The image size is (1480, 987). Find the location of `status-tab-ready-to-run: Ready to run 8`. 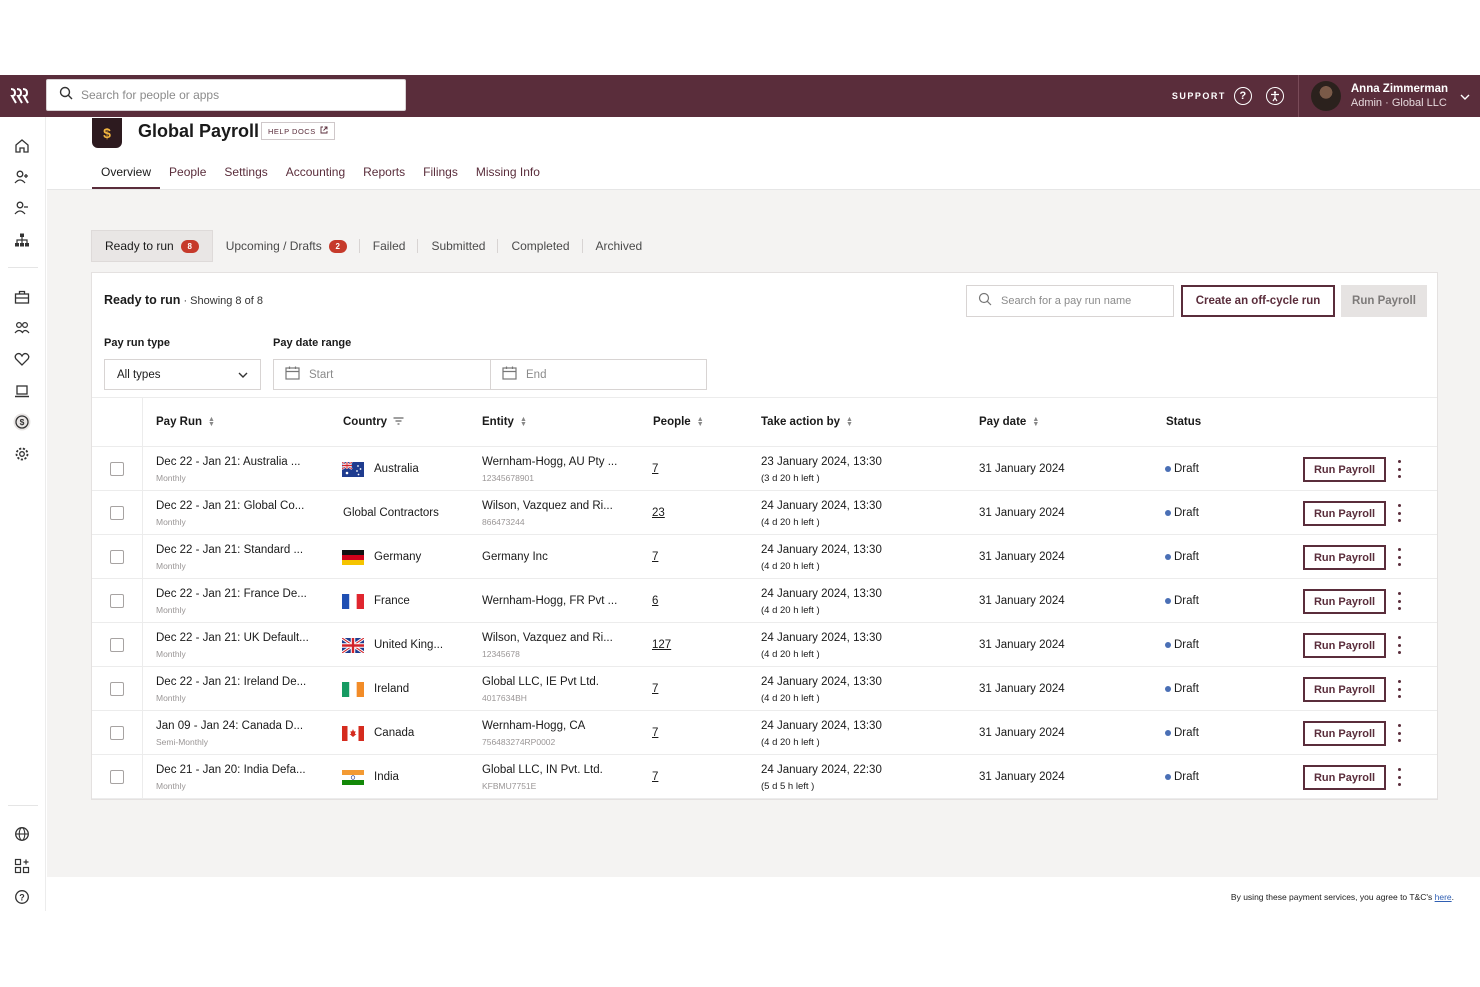

status-tab-ready-to-run: Ready to run 8 is located at coordinates (152, 246).